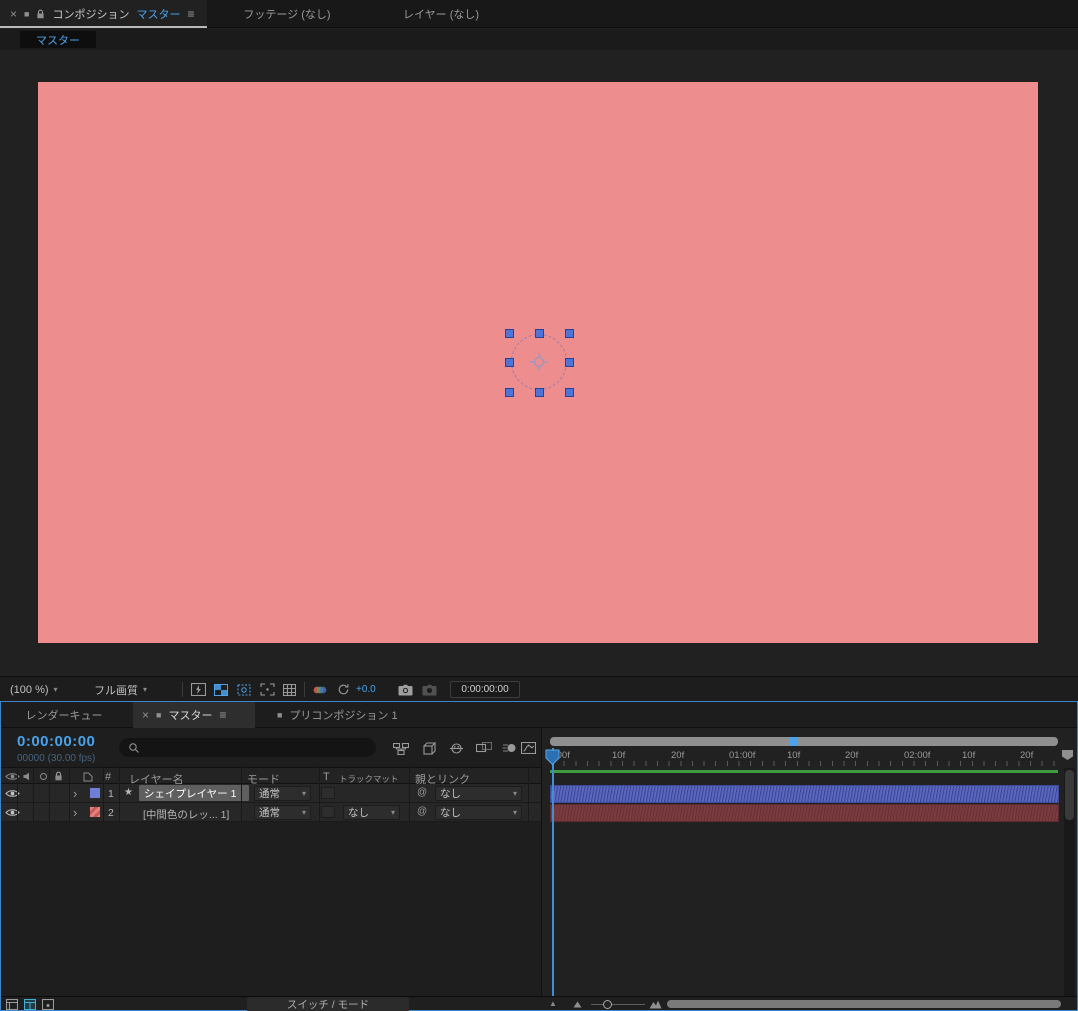 This screenshot has height=1011, width=1078. Describe the element at coordinates (429, 690) in the screenshot. I see `show-snapshot-icon` at that location.